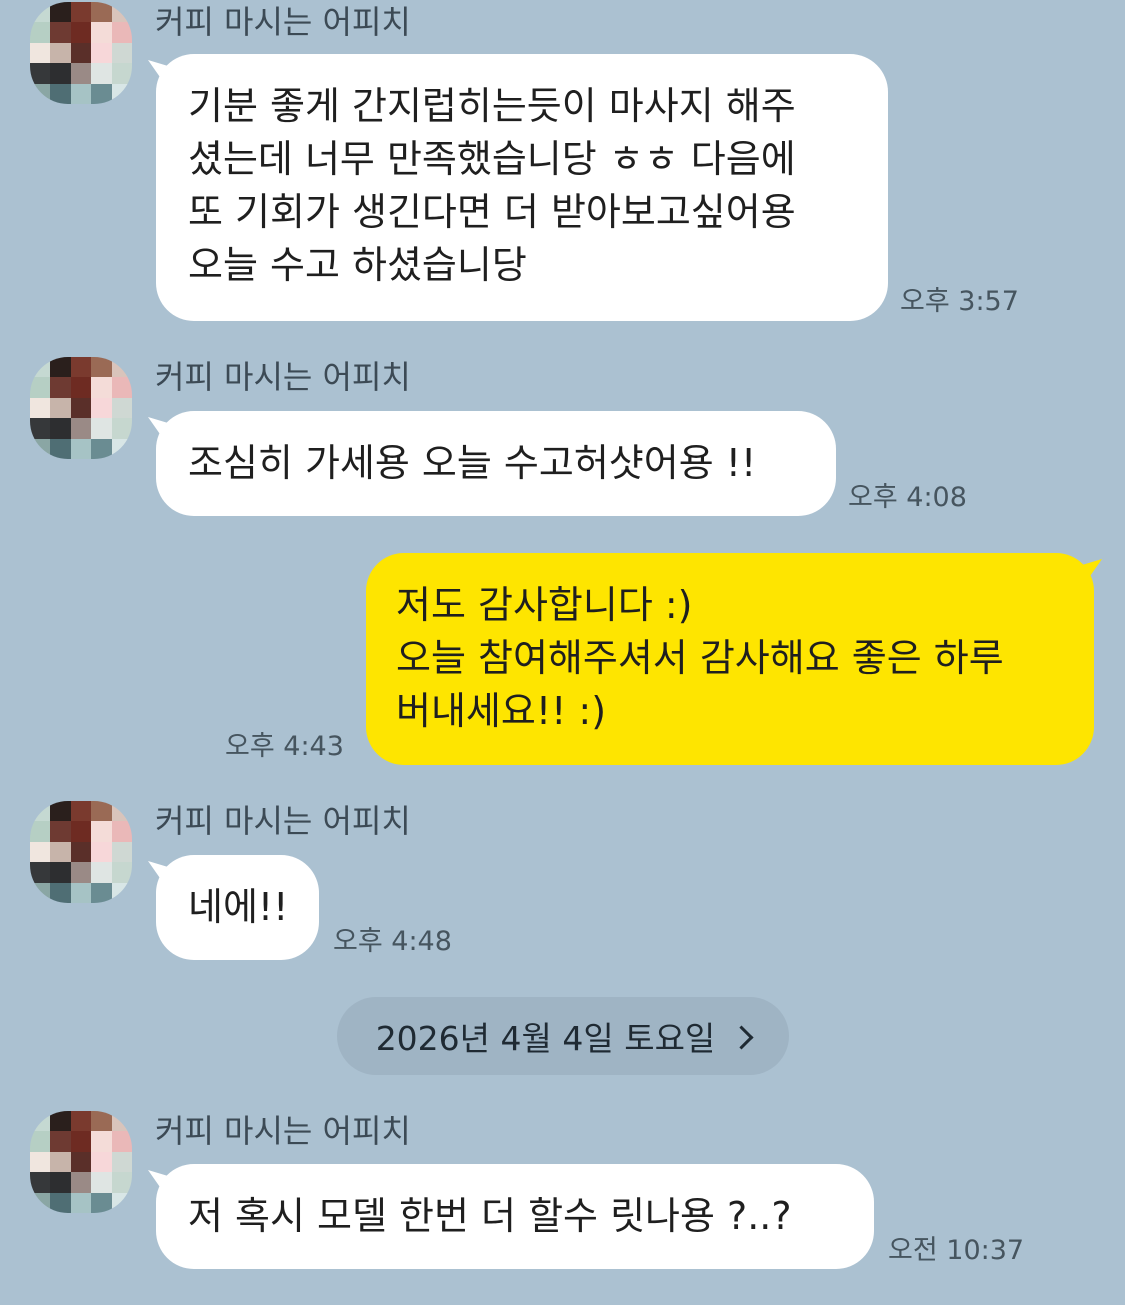 This screenshot has height=1305, width=1125. What do you see at coordinates (544, 605) in the screenshot?
I see `message-text: 저도 감사합니다 :)` at bounding box center [544, 605].